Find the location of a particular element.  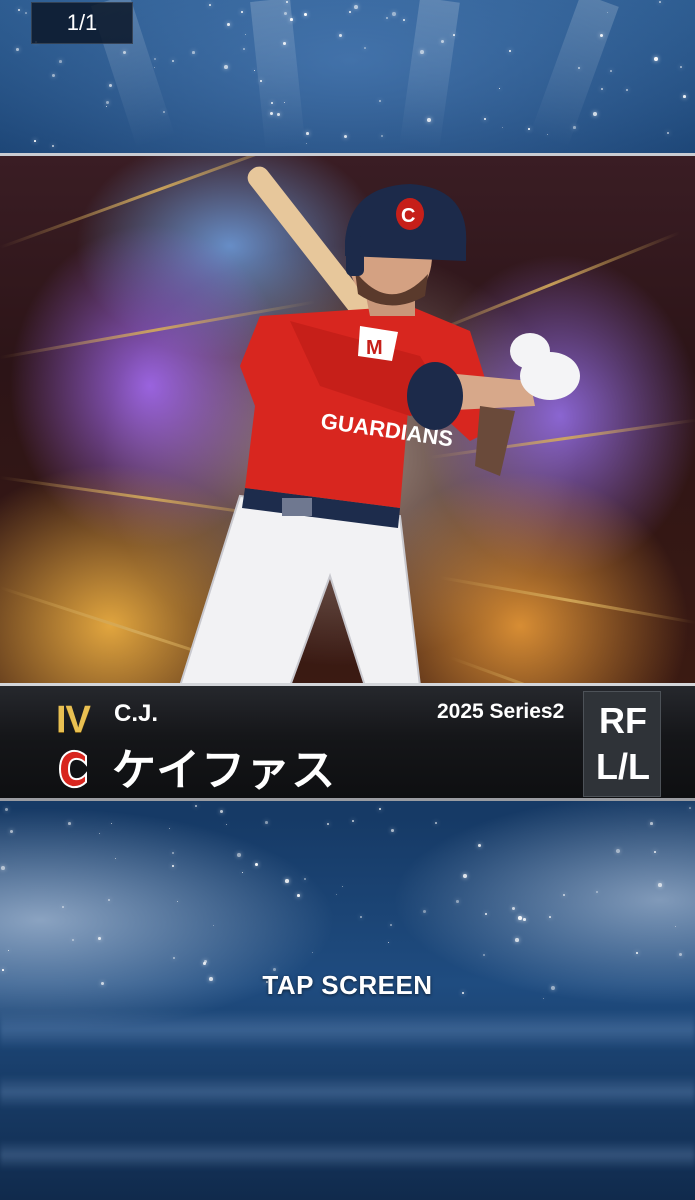

svg-text: C is located at coordinates (408, 216).